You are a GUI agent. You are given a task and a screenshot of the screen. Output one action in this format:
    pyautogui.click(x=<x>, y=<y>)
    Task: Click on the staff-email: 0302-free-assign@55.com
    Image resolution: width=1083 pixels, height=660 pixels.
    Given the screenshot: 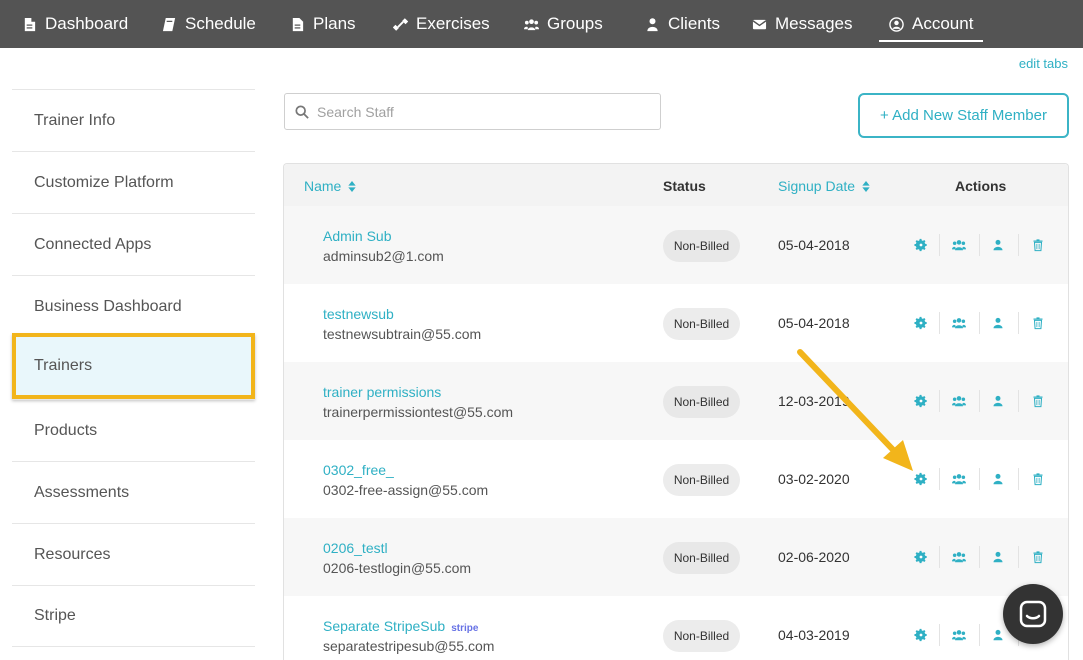 What is the action you would take?
    pyautogui.click(x=406, y=490)
    